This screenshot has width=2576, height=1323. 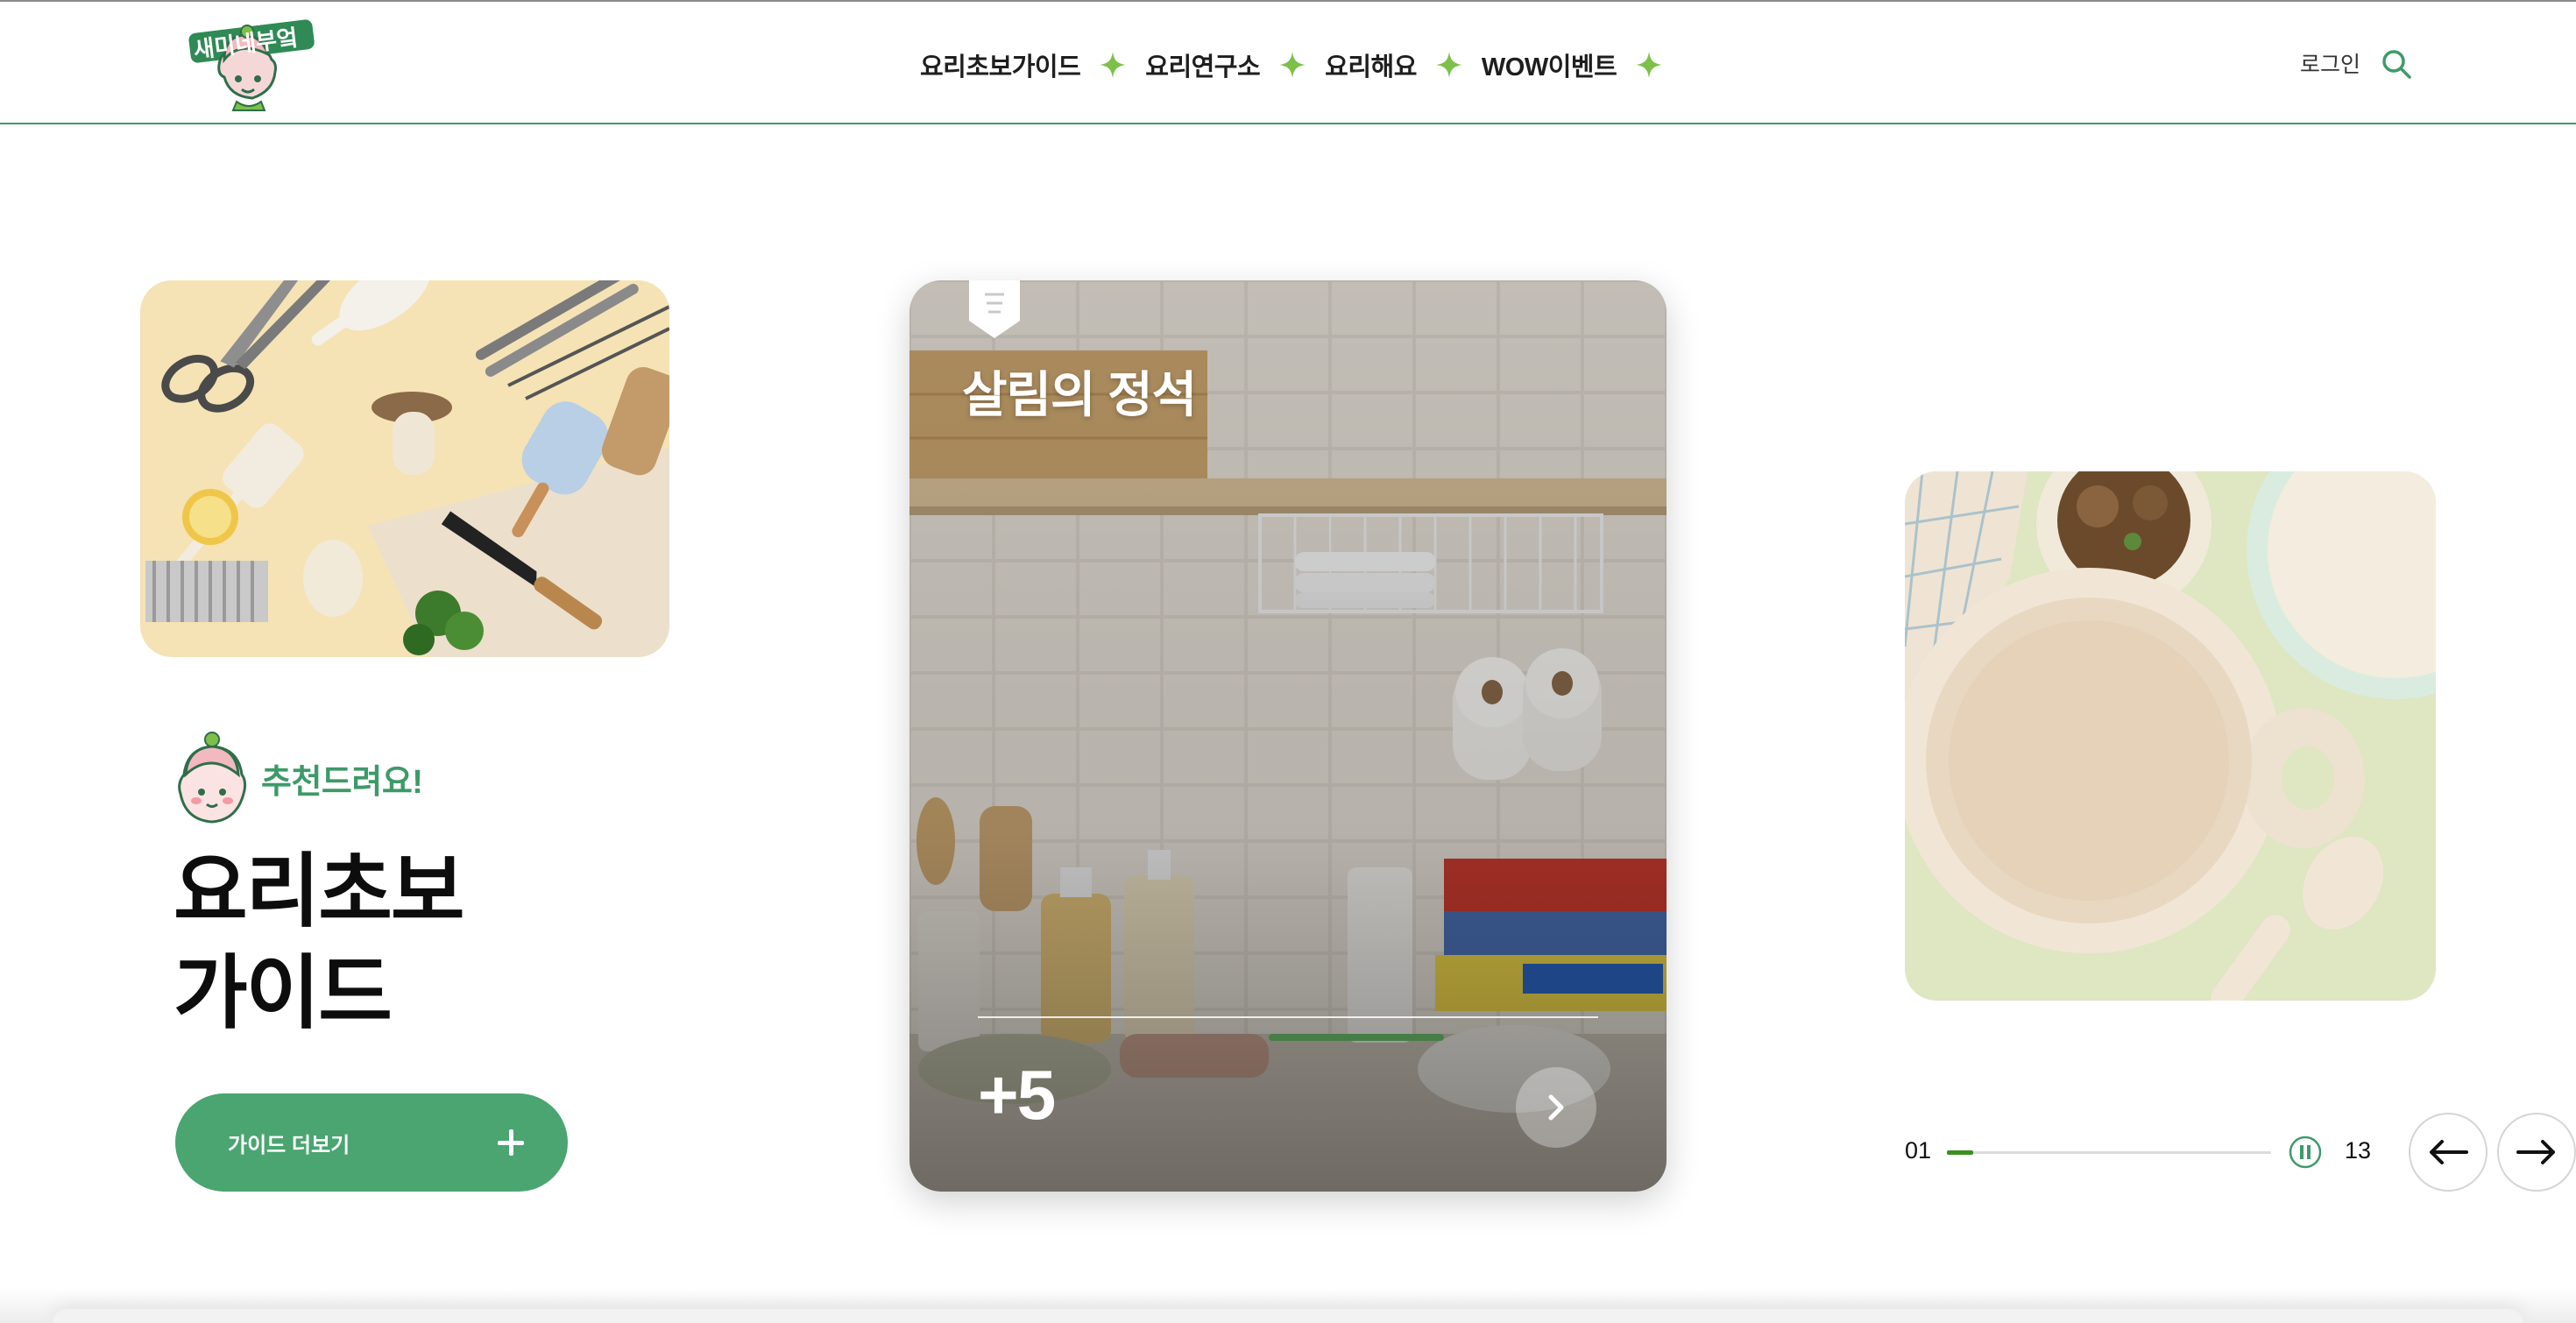 I want to click on site-header: 새미네부엌 요리초보가이드 요리연구소 요리해요 WOW이벤트 로그인, so click(x=1288, y=63).